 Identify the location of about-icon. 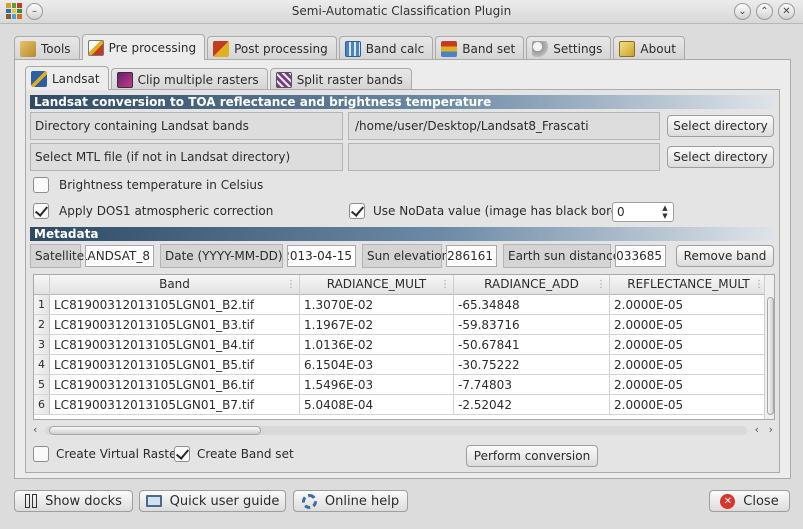
(627, 48).